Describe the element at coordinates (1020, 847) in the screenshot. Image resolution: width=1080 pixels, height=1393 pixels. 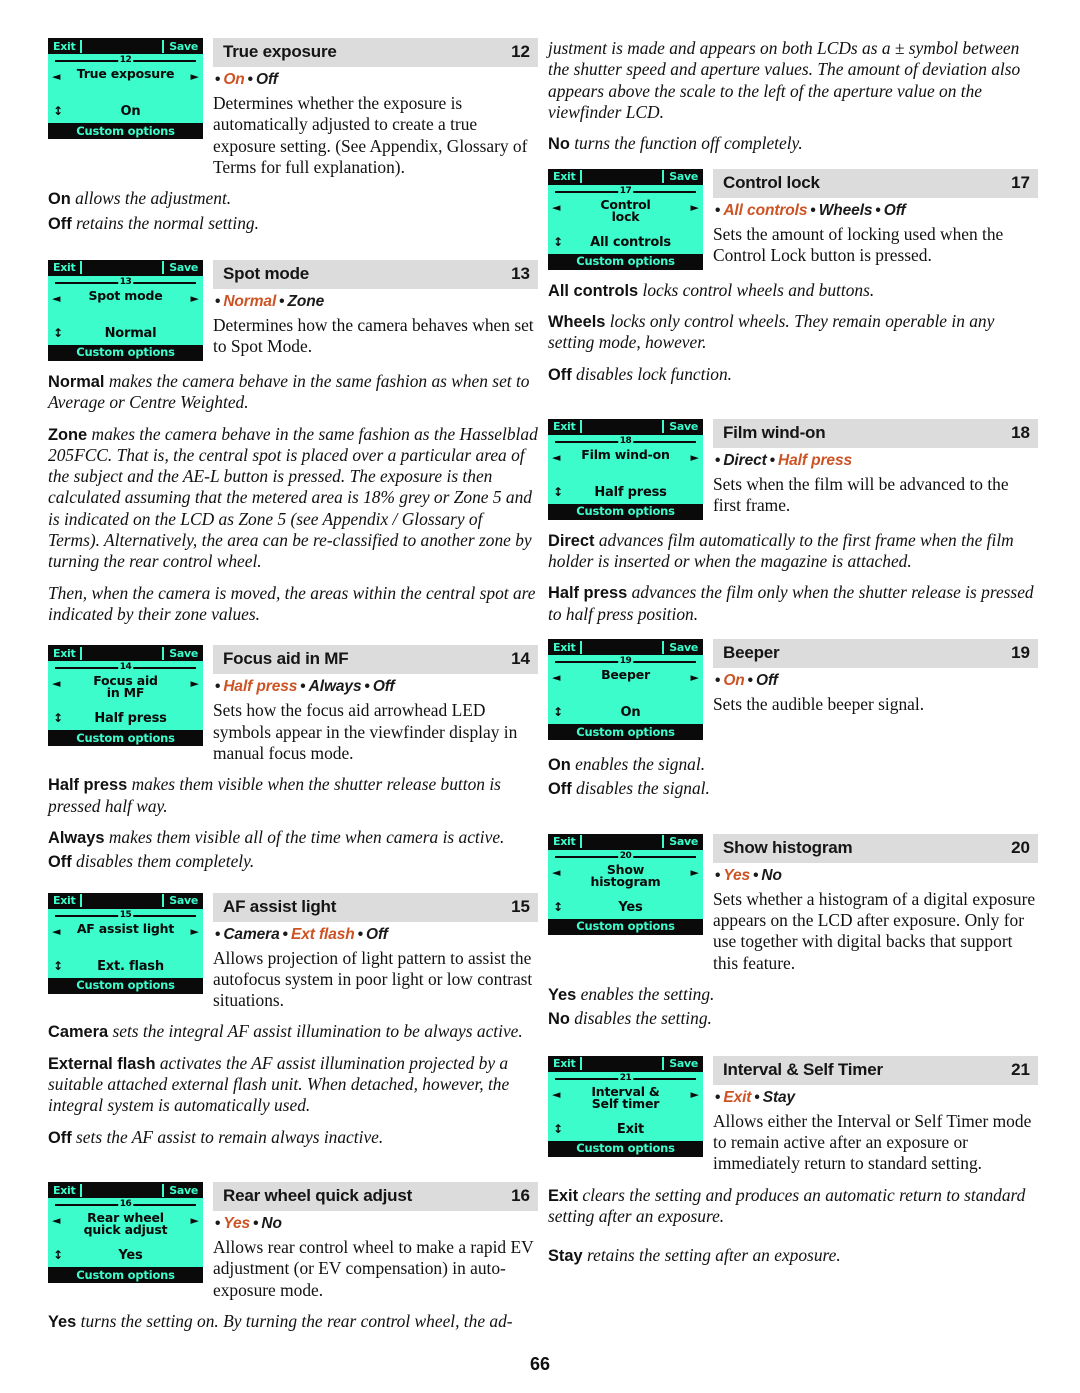
I see `setting-header-number: 20` at that location.